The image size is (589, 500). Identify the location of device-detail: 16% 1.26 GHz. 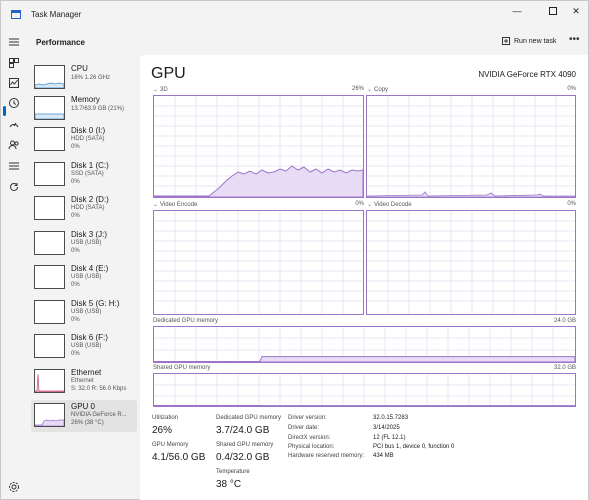
(91, 78).